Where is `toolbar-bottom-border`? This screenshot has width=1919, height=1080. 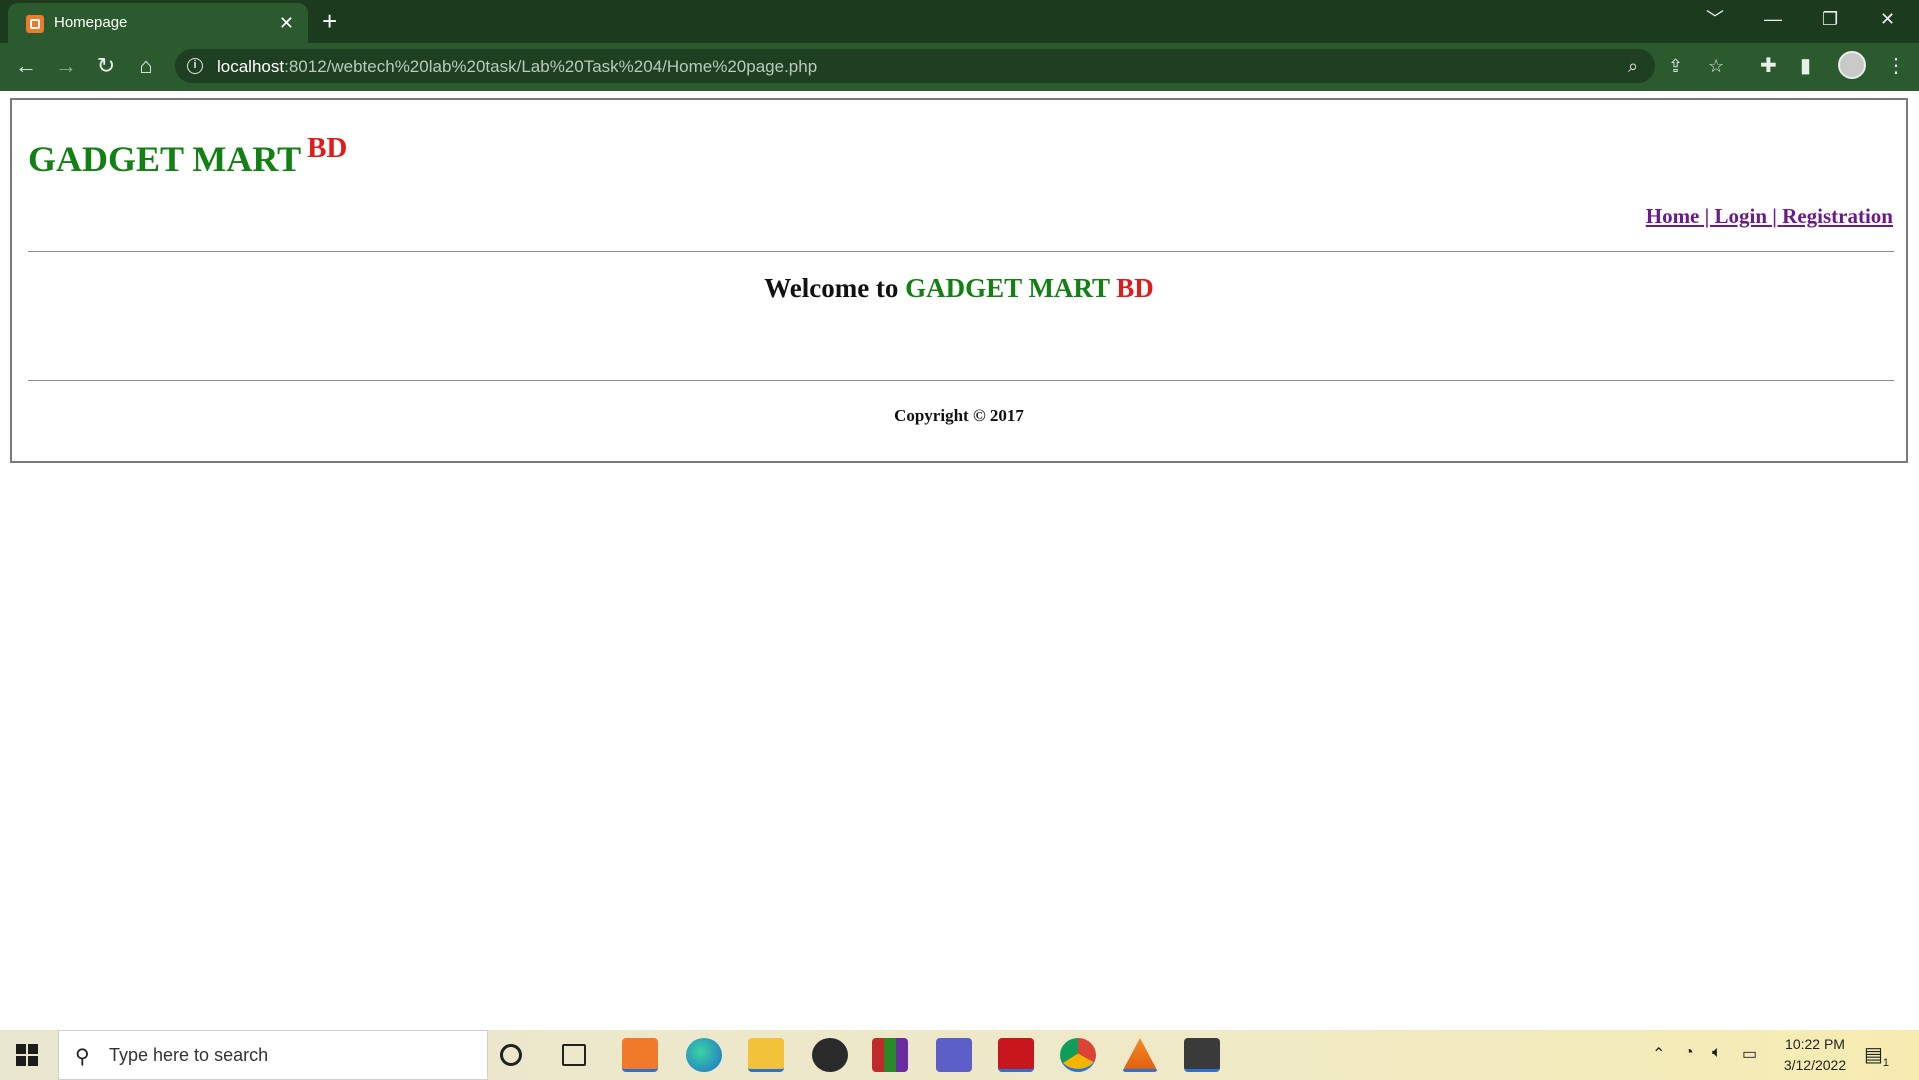
toolbar-bottom-border is located at coordinates (959, 89).